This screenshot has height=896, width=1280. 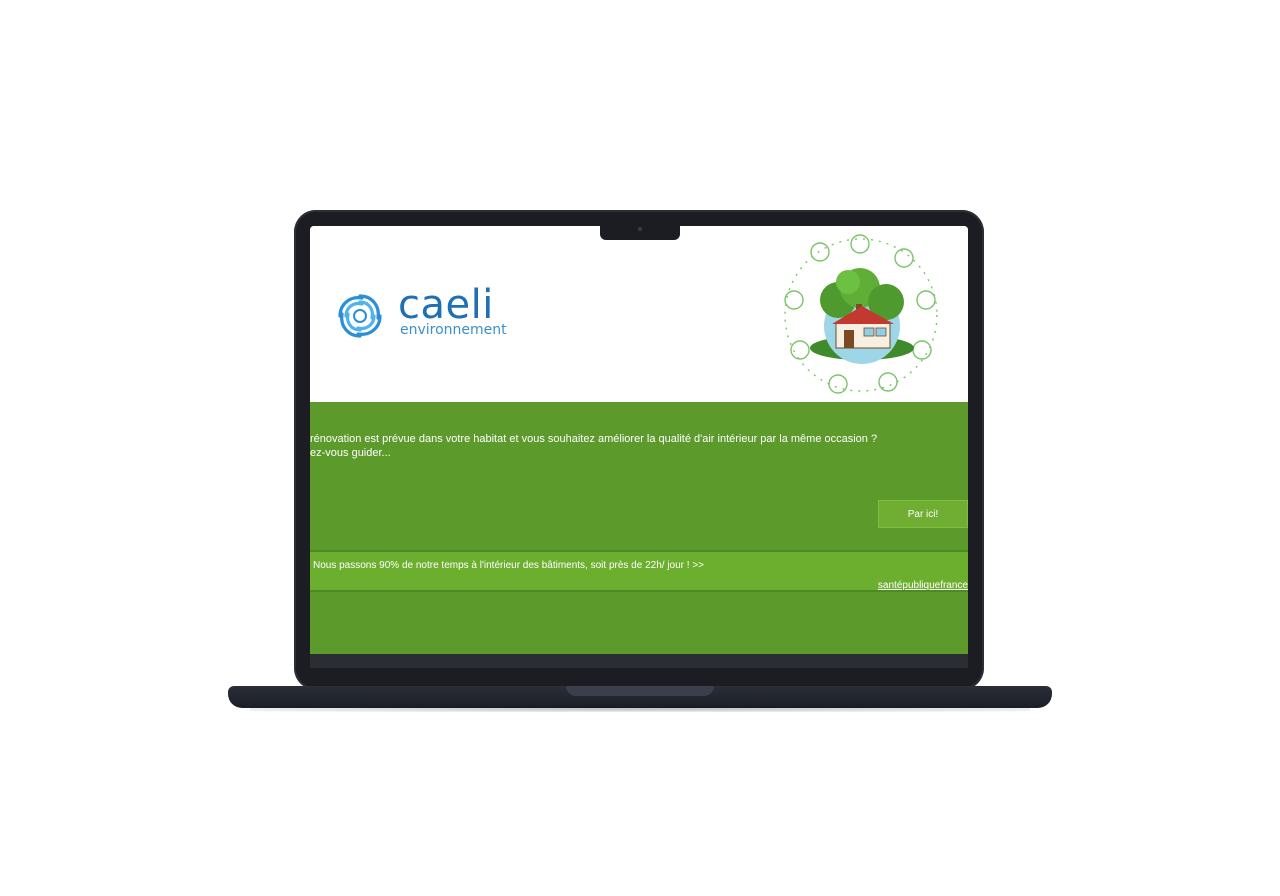 I want to click on brand-subtitle: environnement, so click(x=453, y=330).